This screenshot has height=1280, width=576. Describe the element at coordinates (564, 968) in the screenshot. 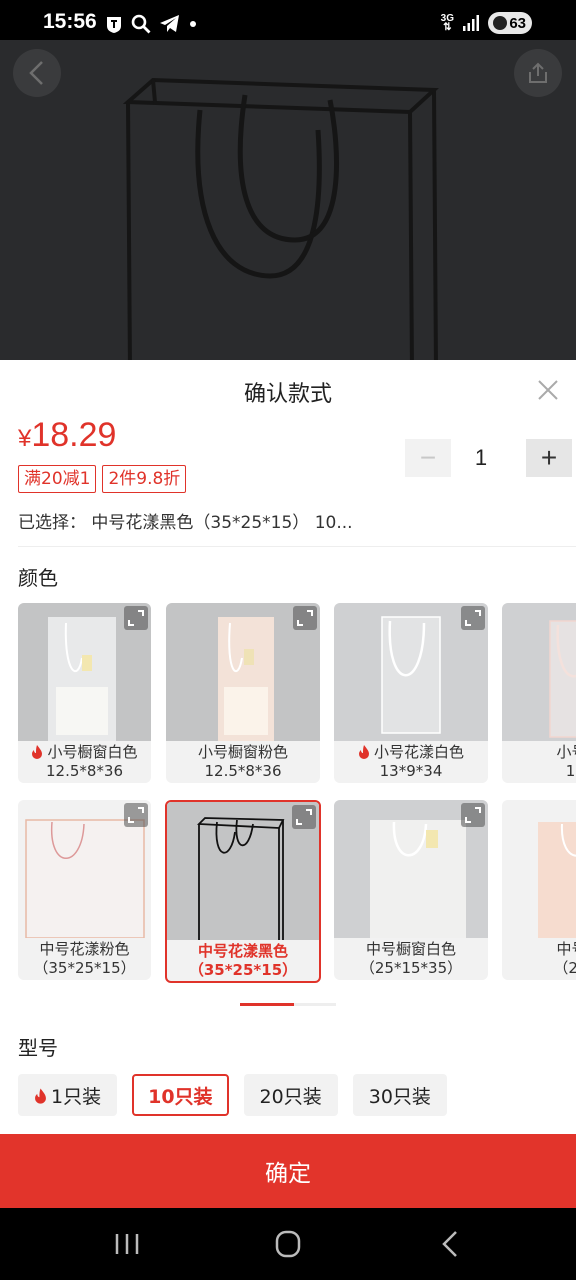

I see `option-size: （25*1` at that location.